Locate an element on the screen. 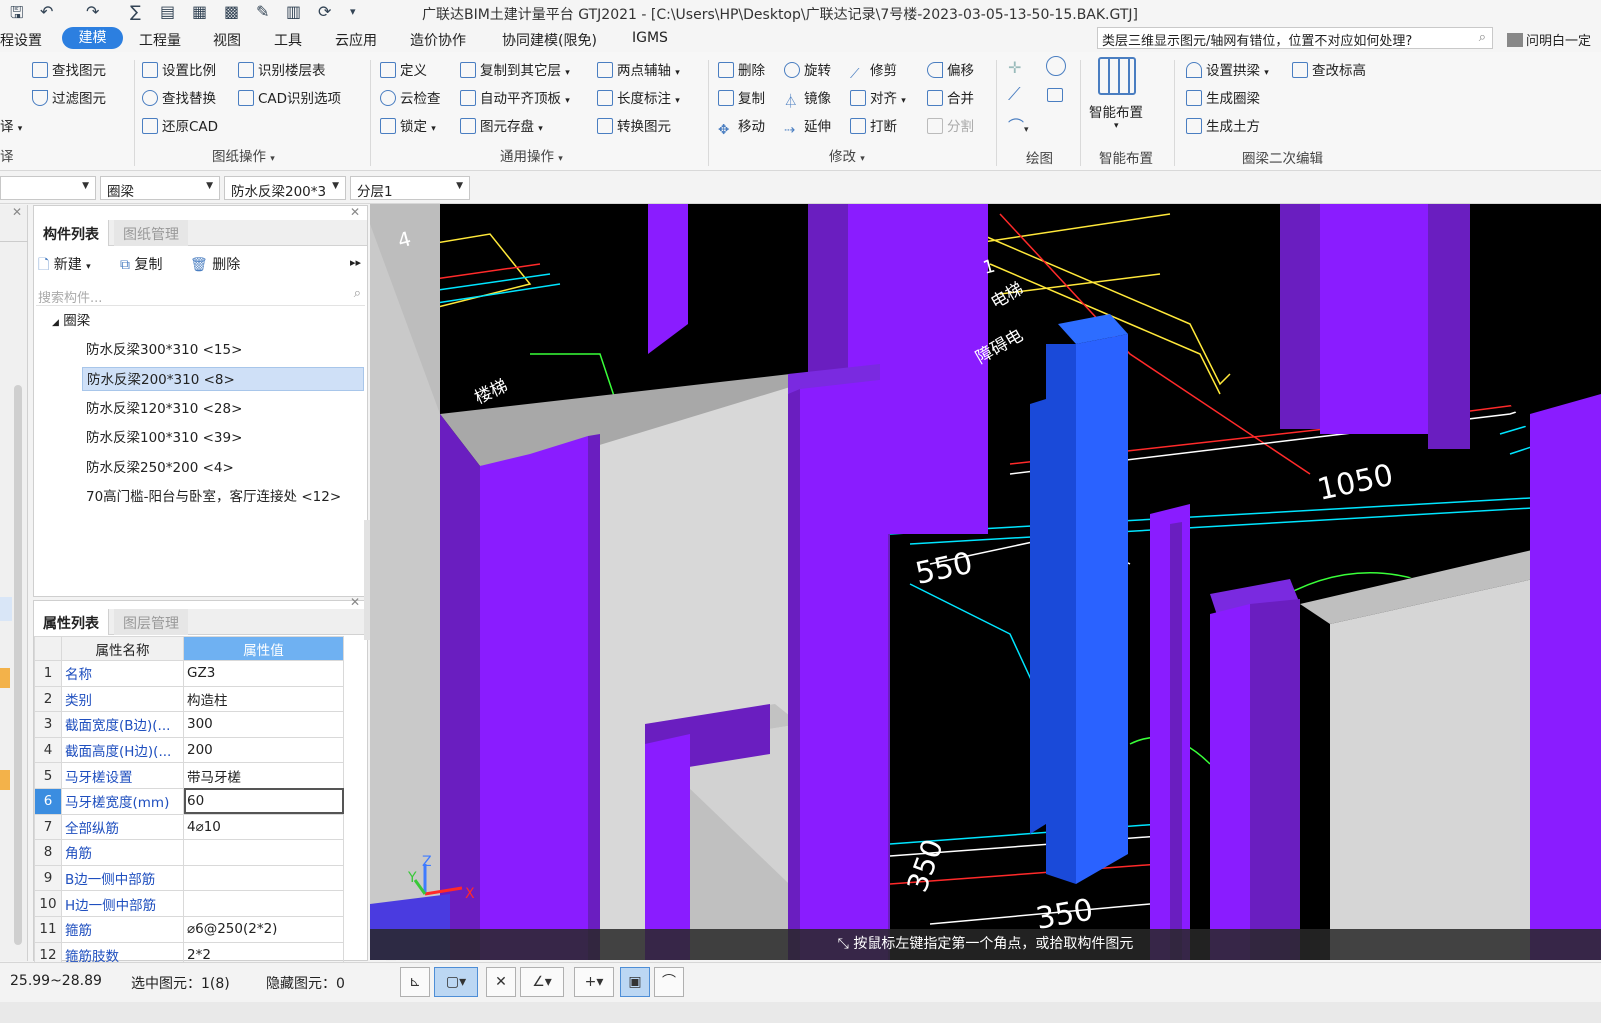  menu-cost-collab: 造价协作 is located at coordinates (438, 40).